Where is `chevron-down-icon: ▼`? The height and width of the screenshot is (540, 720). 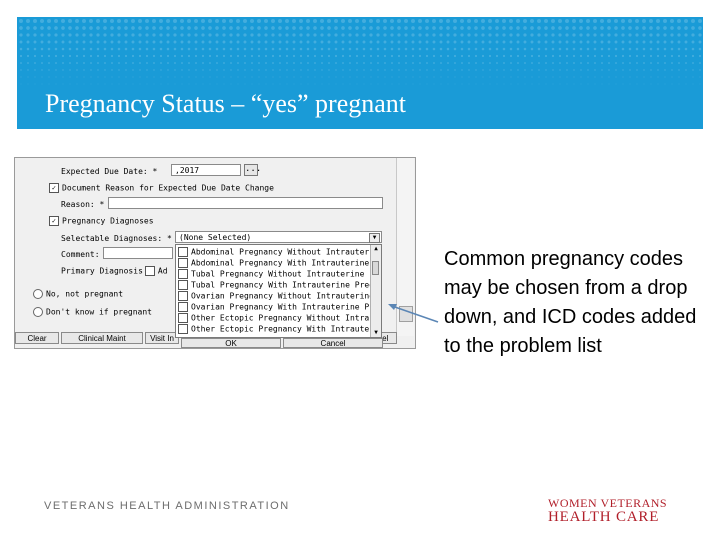 chevron-down-icon: ▼ is located at coordinates (374, 238).